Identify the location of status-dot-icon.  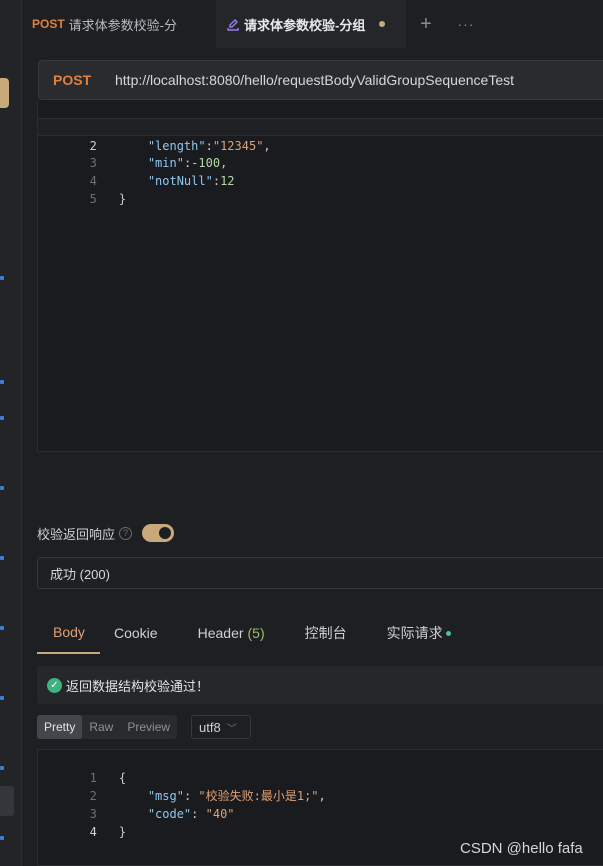
(448, 633).